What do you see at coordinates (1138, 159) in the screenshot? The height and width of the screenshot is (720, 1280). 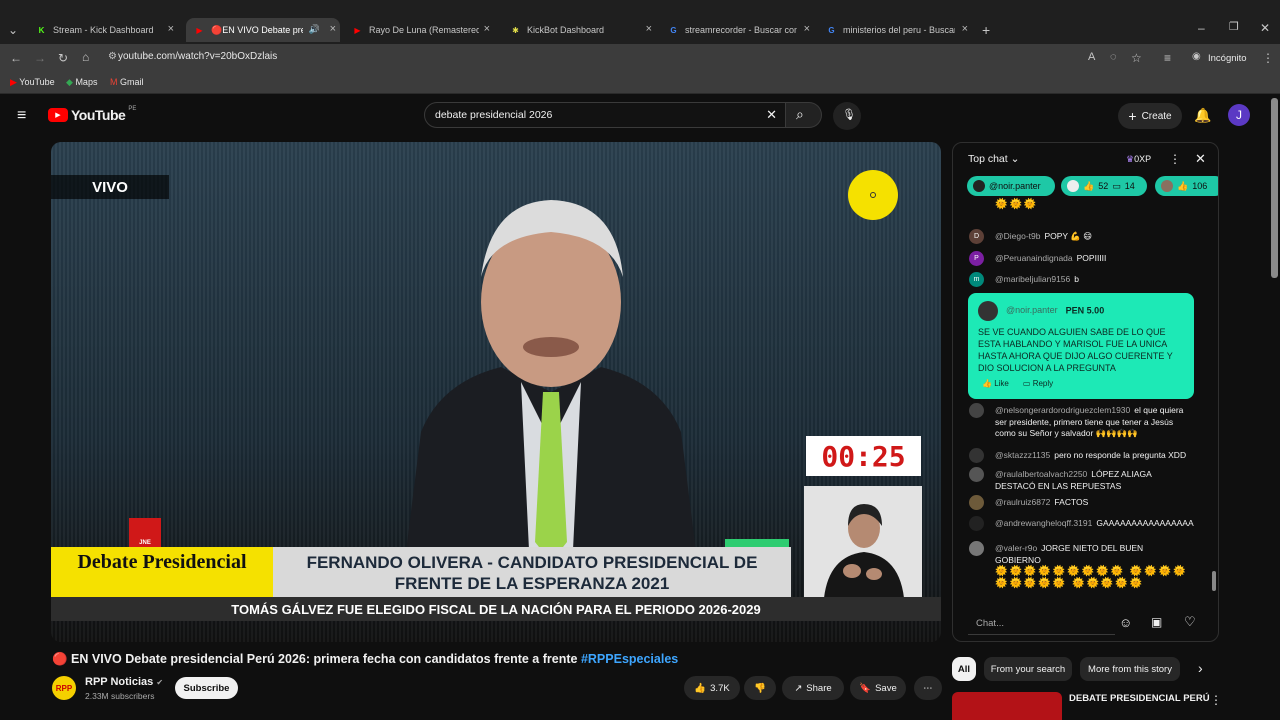 I see `xp-badge: ♛0XP` at bounding box center [1138, 159].